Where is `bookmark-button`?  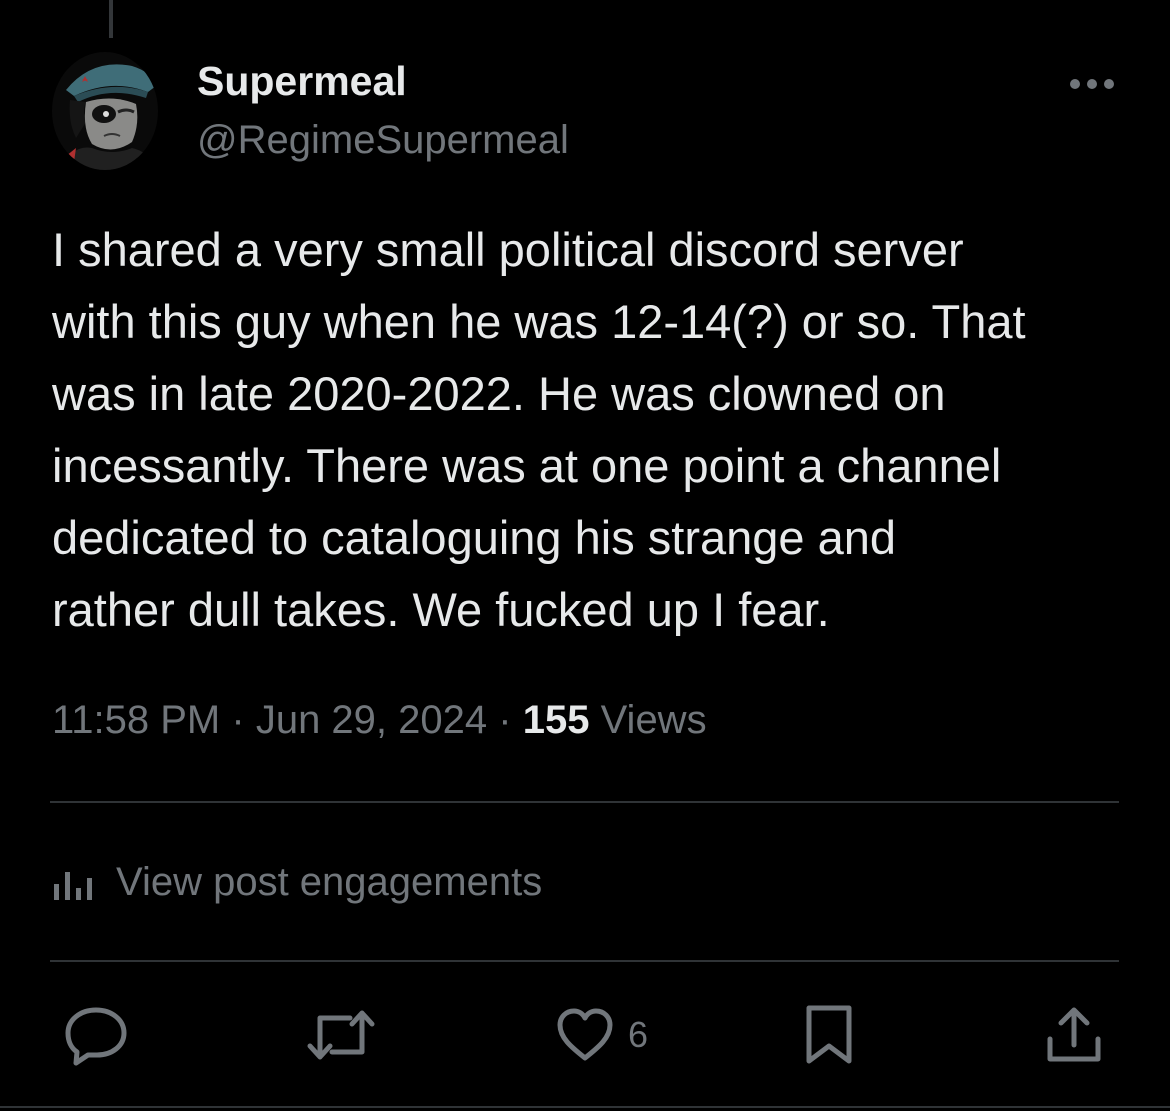
bookmark-button is located at coordinates (829, 1035).